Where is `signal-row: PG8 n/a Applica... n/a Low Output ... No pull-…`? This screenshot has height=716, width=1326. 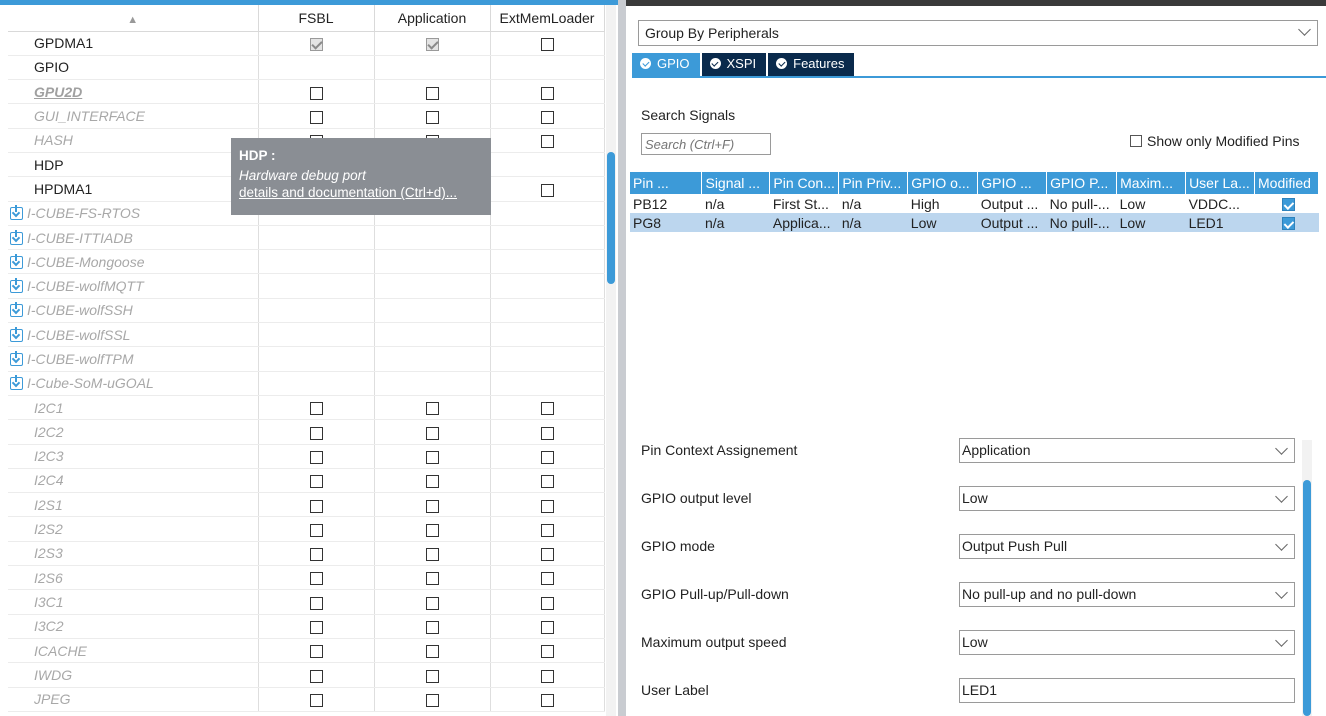 signal-row: PG8 n/a Applica... n/a Low Output ... No pull-… is located at coordinates (974, 222).